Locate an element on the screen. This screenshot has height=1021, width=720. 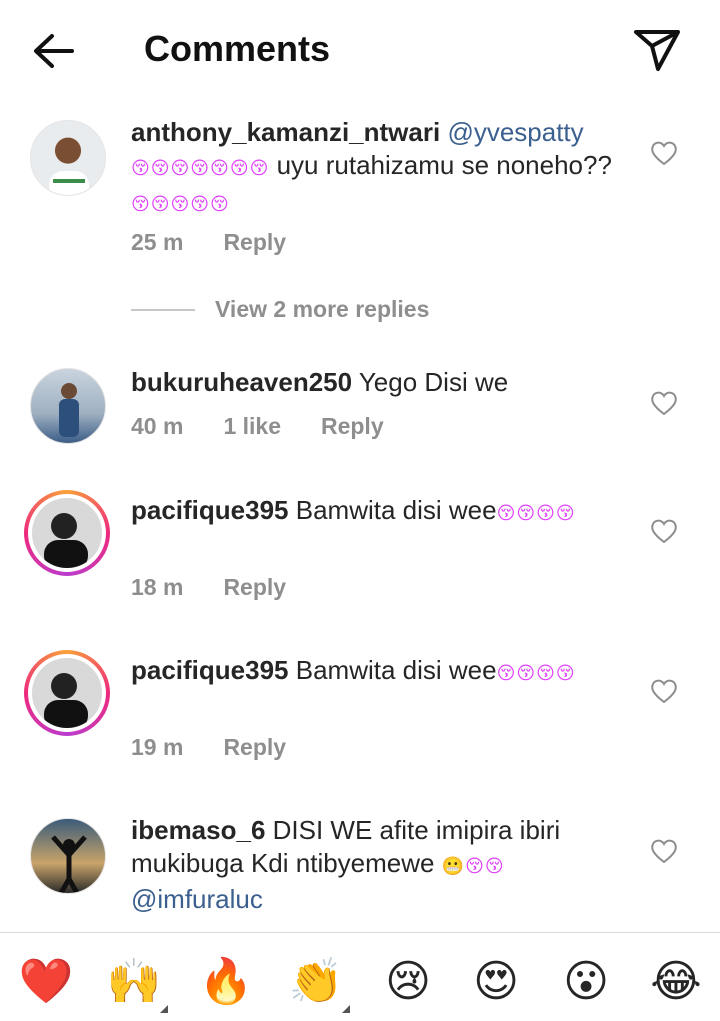
comment-time: 19 m is located at coordinates (157, 747).